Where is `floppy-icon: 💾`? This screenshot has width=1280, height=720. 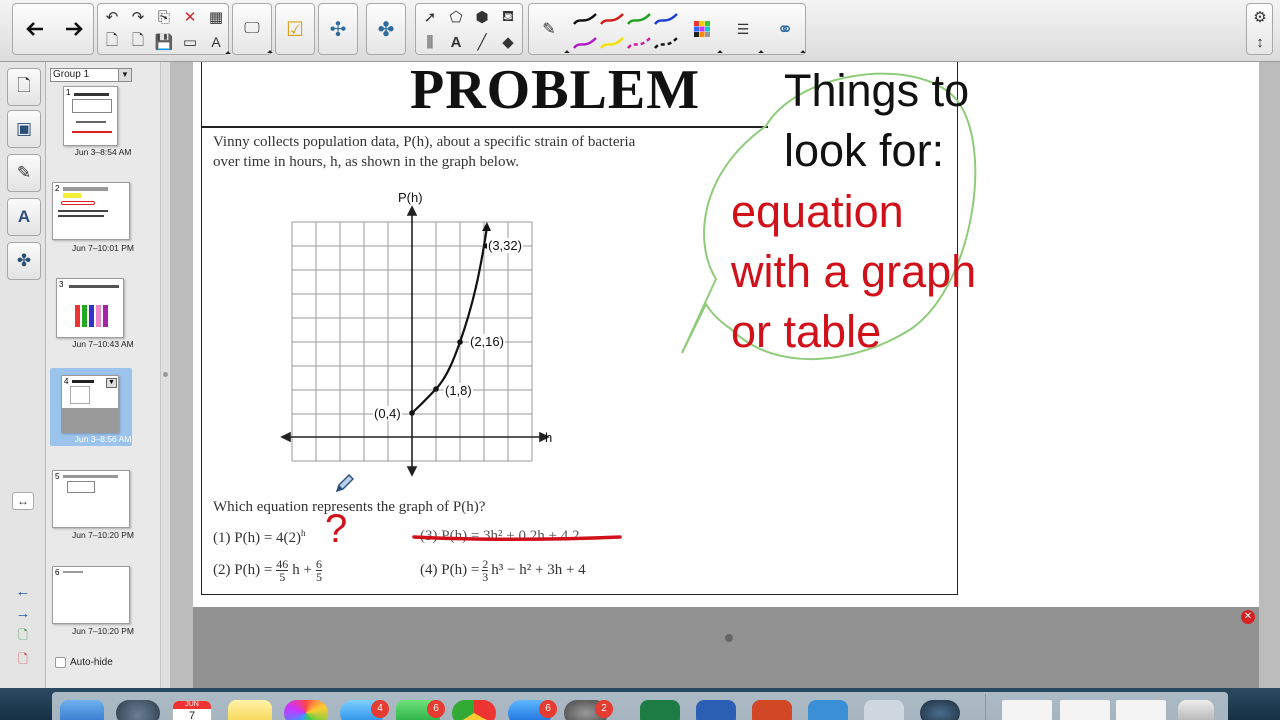 floppy-icon: 💾 is located at coordinates (164, 42).